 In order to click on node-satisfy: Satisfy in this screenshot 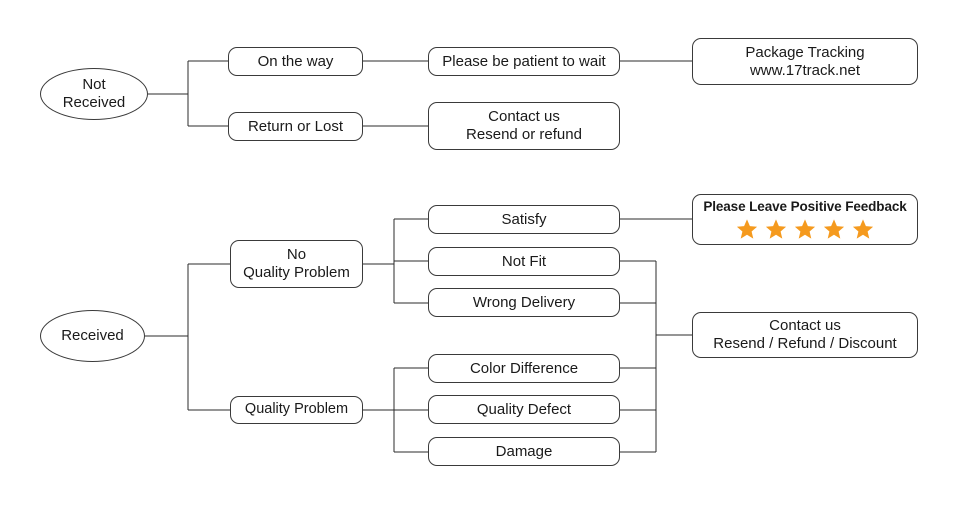, I will do `click(524, 219)`.